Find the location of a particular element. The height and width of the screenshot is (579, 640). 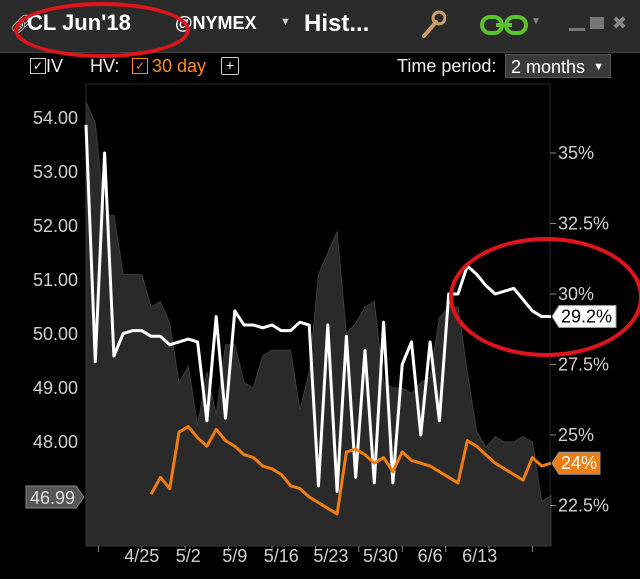

x-tick-label: 5/16 is located at coordinates (281, 556).